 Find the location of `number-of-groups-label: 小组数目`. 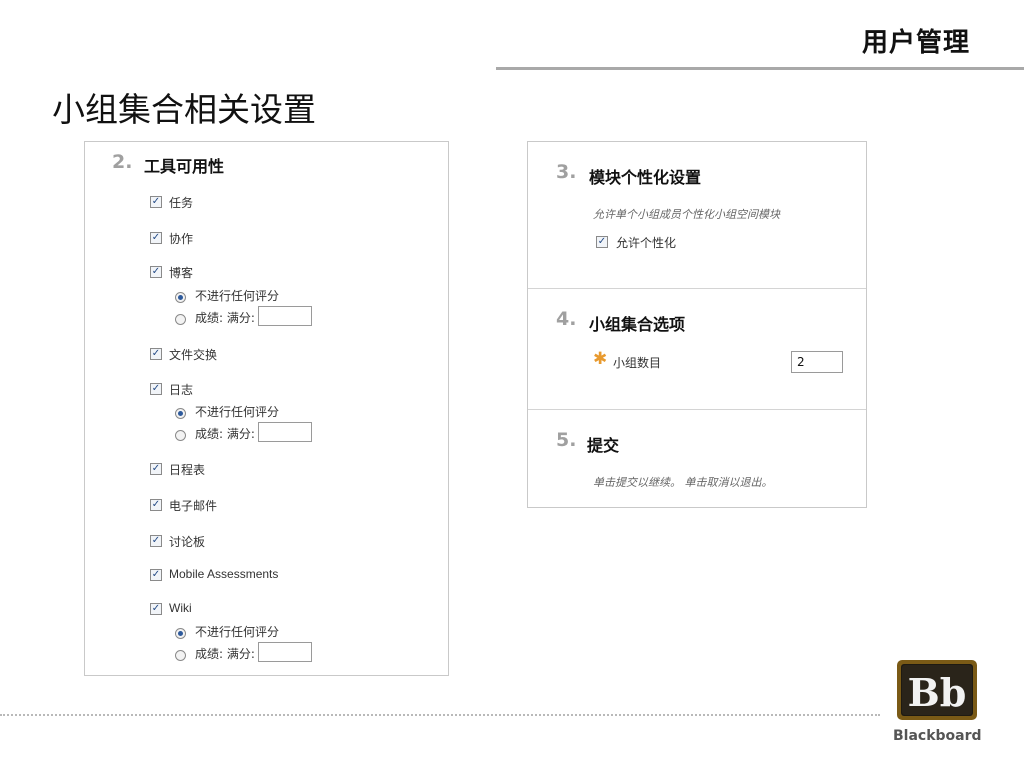

number-of-groups-label: 小组数目 is located at coordinates (637, 363).